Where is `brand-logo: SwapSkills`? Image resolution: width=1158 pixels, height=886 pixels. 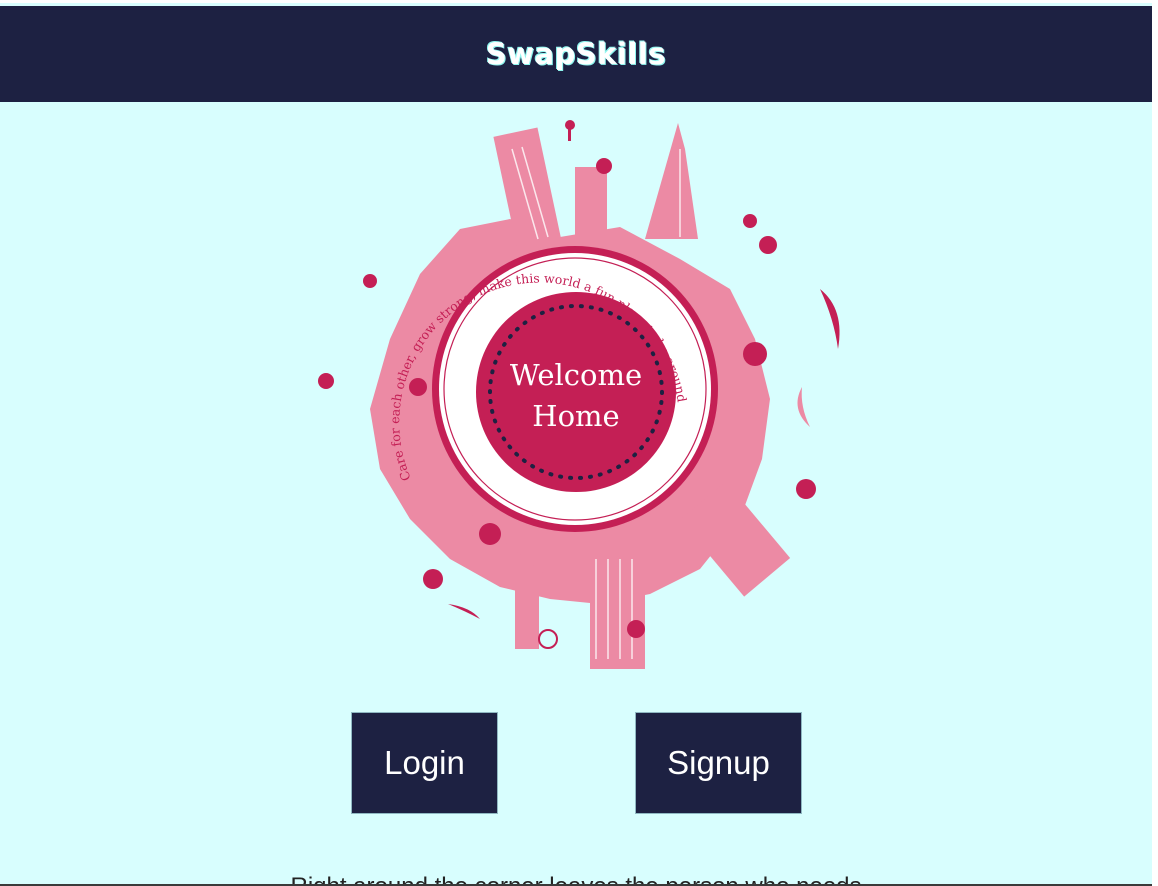
brand-logo: SwapSkills is located at coordinates (576, 54).